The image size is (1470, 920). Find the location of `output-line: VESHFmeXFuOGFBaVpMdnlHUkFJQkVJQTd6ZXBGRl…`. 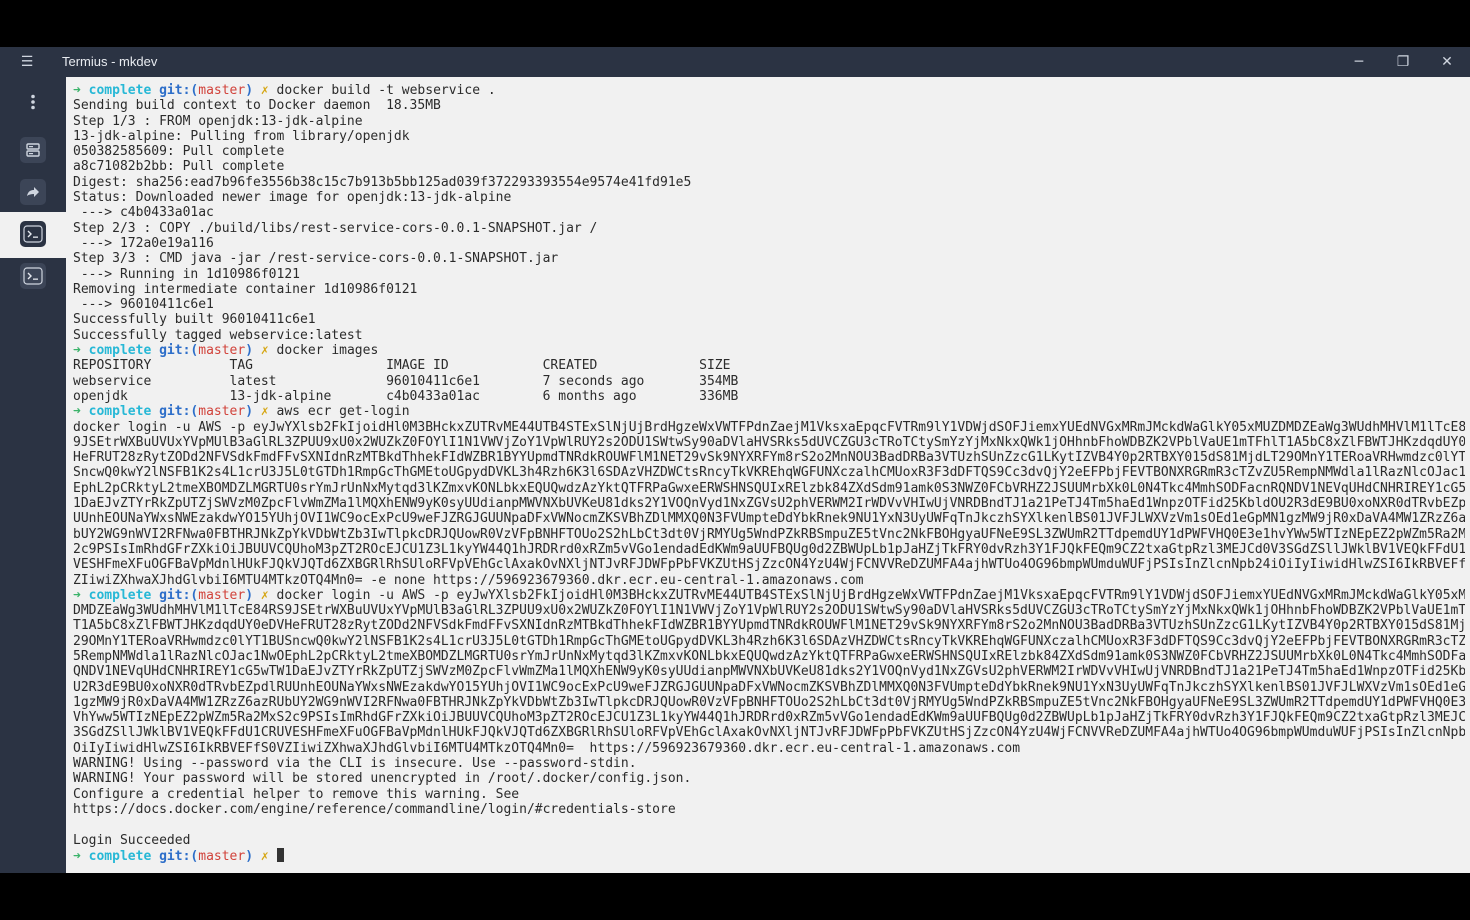

output-line: VESHFmeXFuOGFBaVpMdnlHUkFJQkVJQTd6ZXBGRl… is located at coordinates (769, 564).